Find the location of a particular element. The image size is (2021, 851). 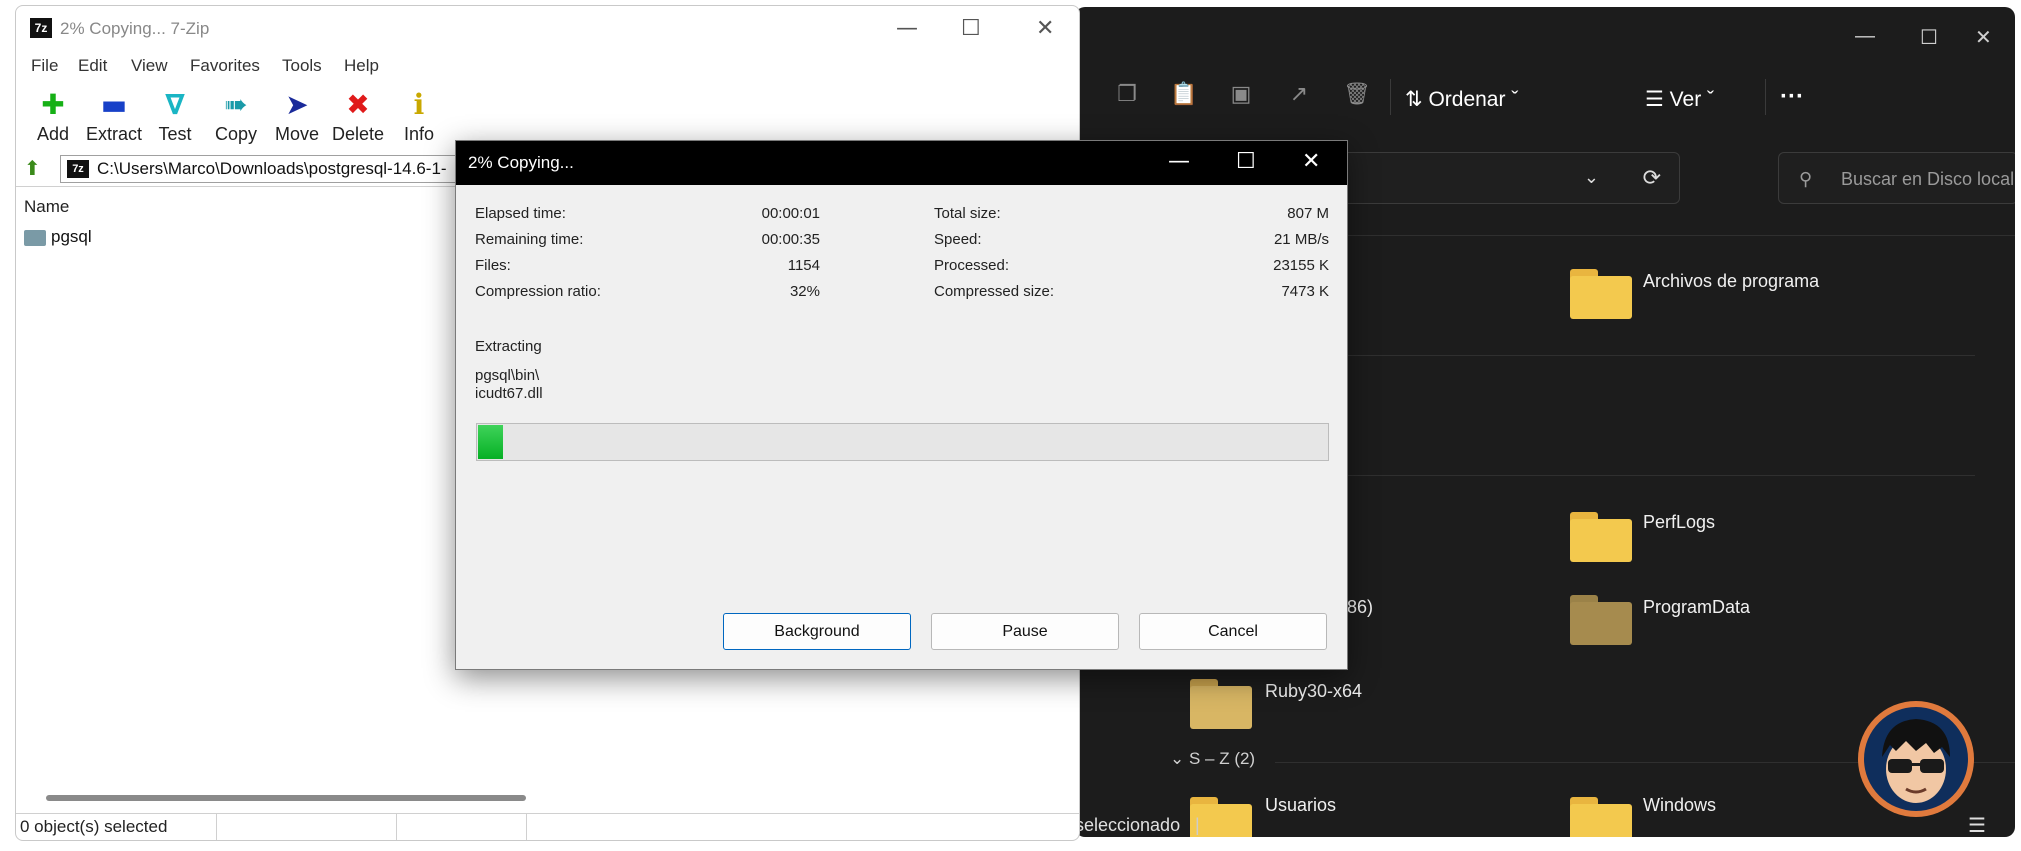

sevenzip-app-icon: 7z is located at coordinates (41, 28).